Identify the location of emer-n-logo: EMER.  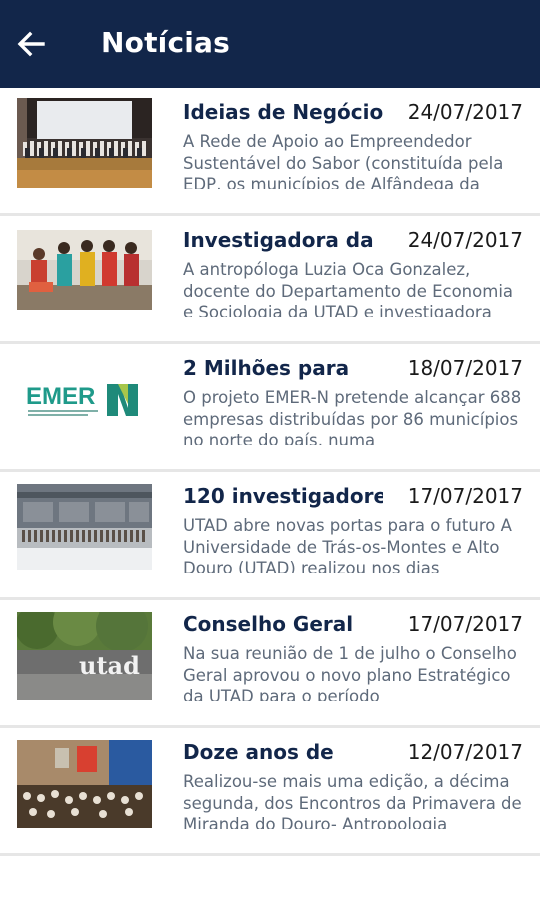
(84, 399).